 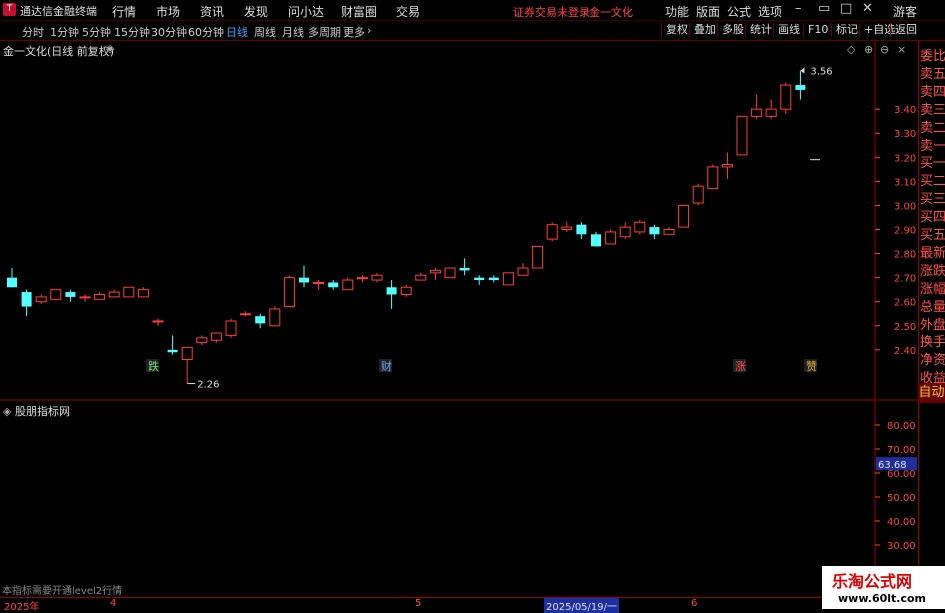 I want to click on watermark: 乐淘公式网 www.60lt.com, so click(x=883, y=587).